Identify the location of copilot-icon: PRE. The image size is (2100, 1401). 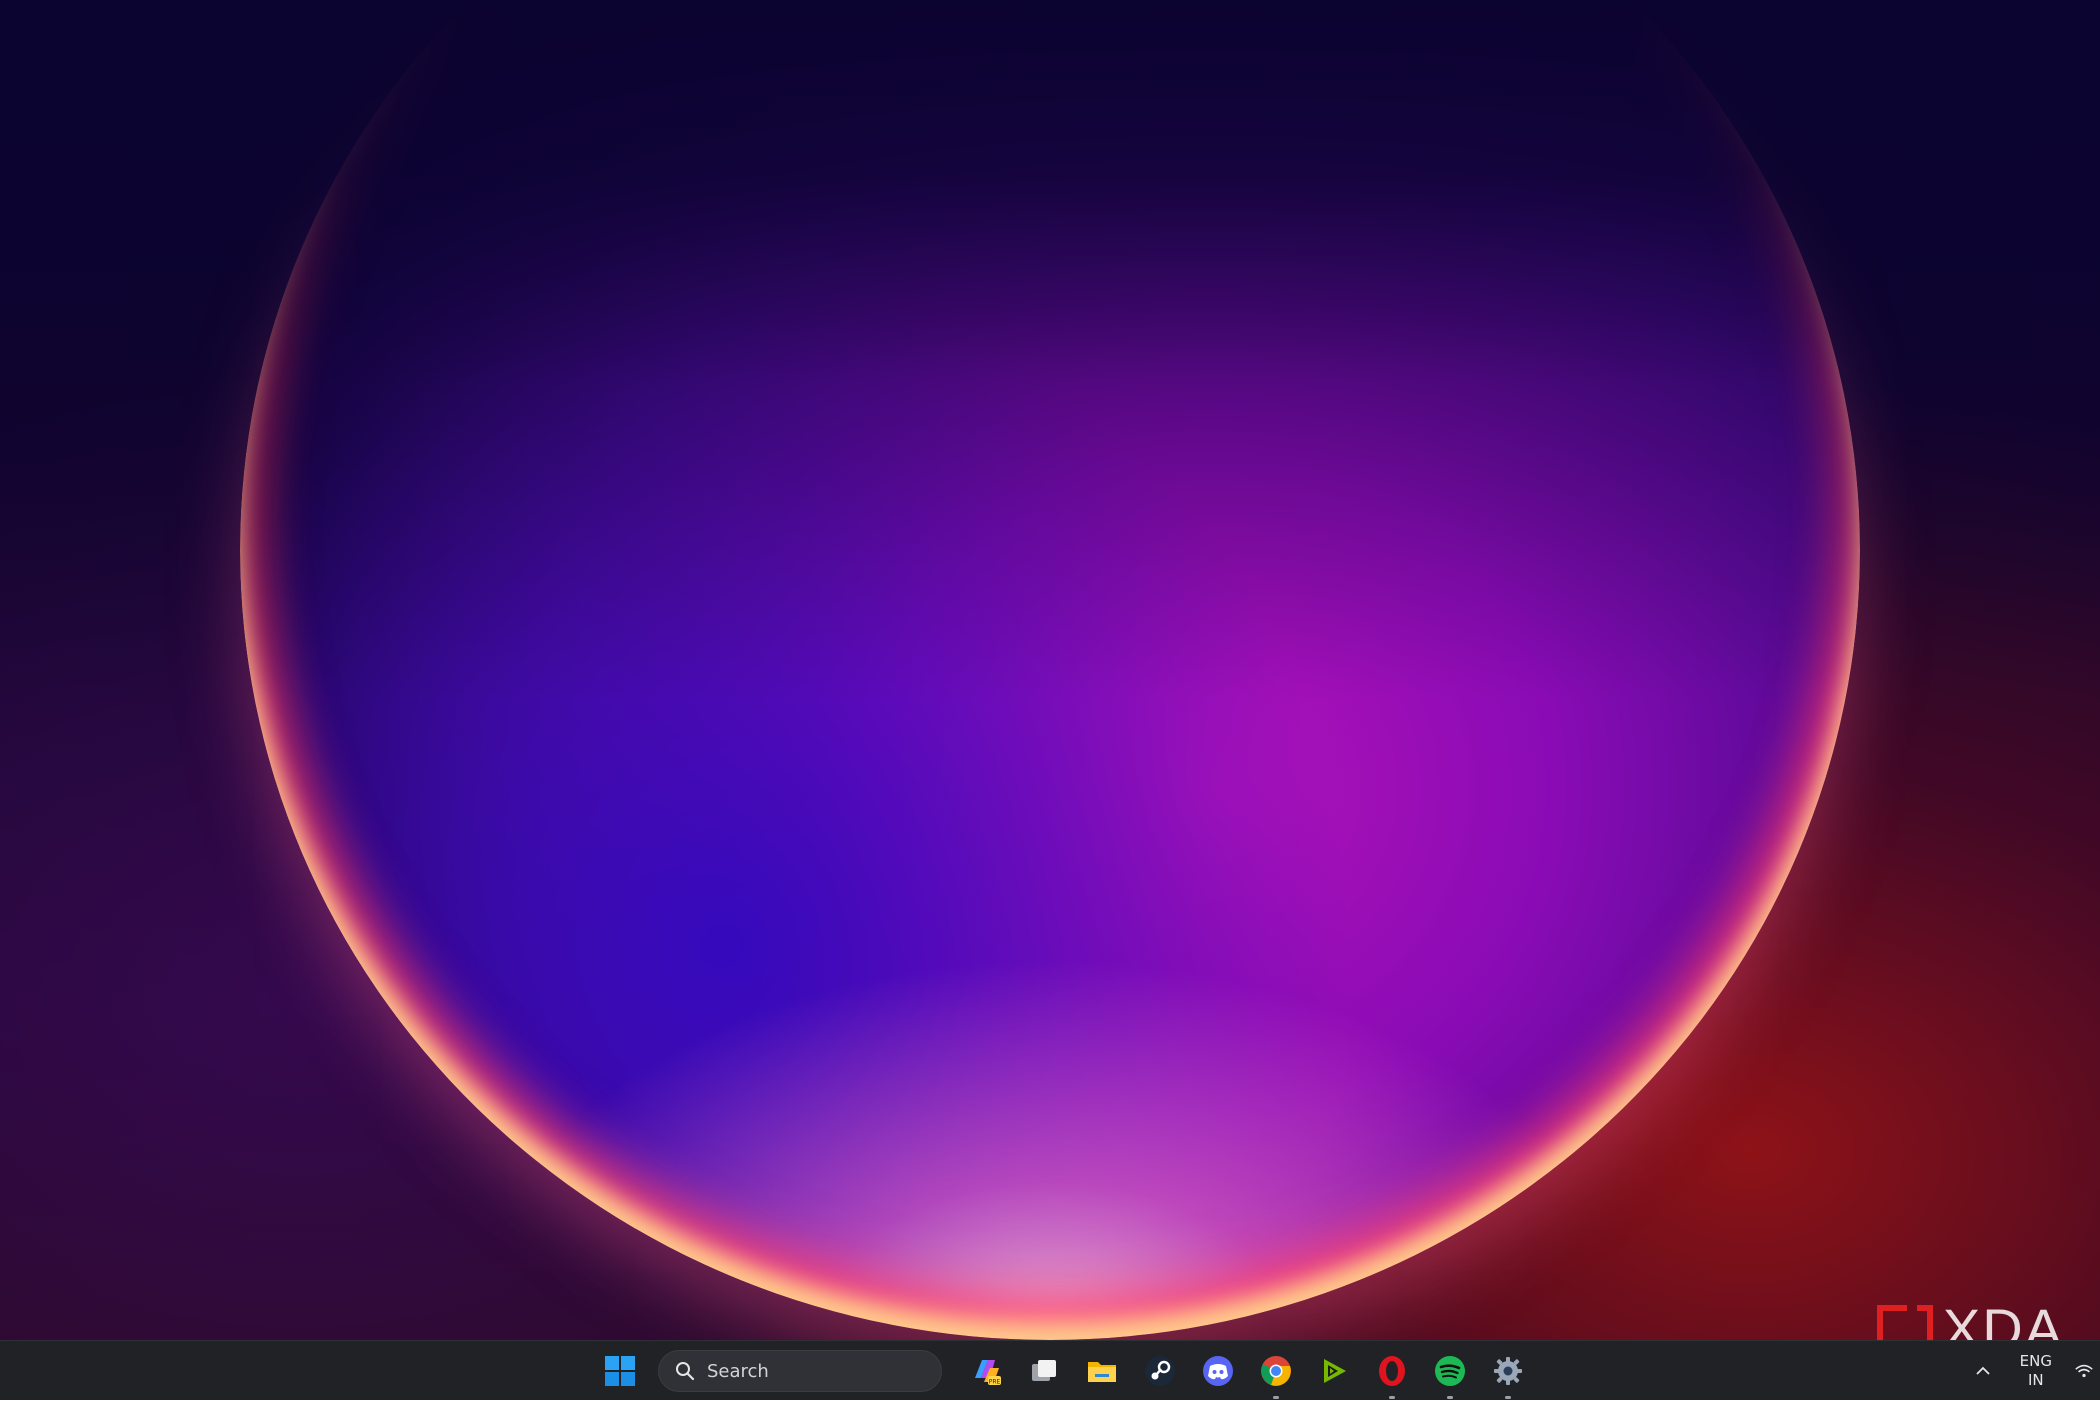
(988, 1373).